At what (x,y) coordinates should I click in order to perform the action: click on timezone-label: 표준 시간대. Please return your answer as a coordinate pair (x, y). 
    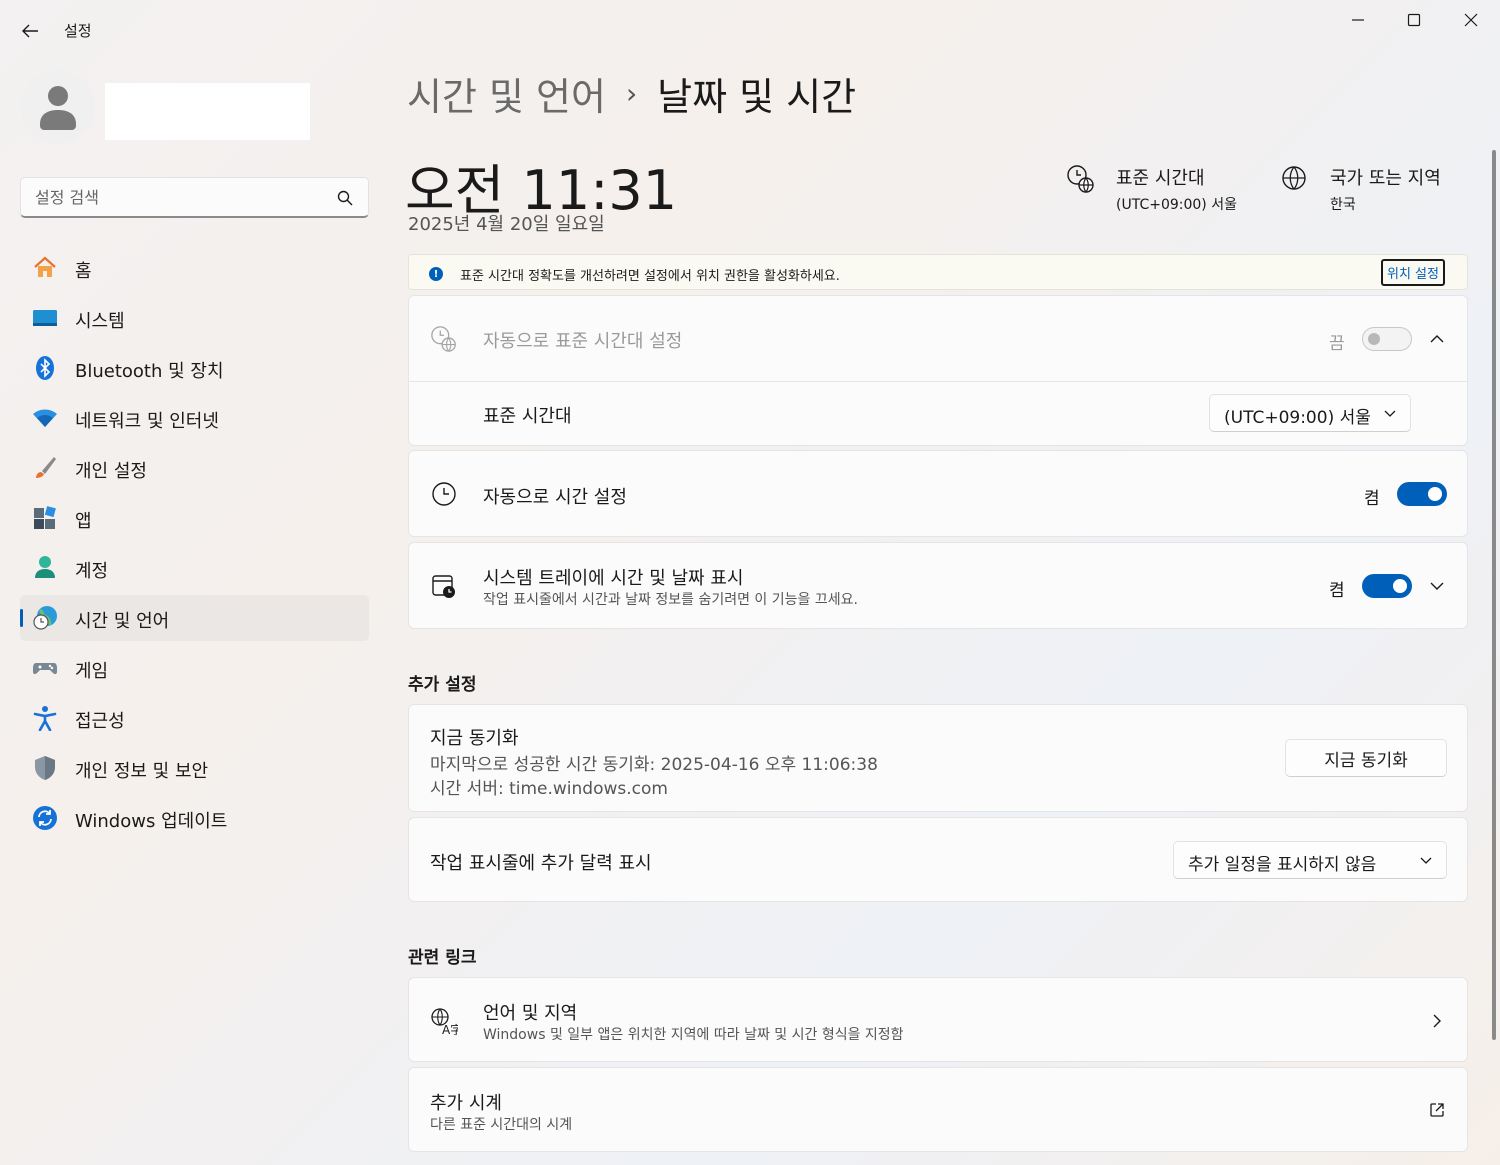
    Looking at the image, I should click on (527, 416).